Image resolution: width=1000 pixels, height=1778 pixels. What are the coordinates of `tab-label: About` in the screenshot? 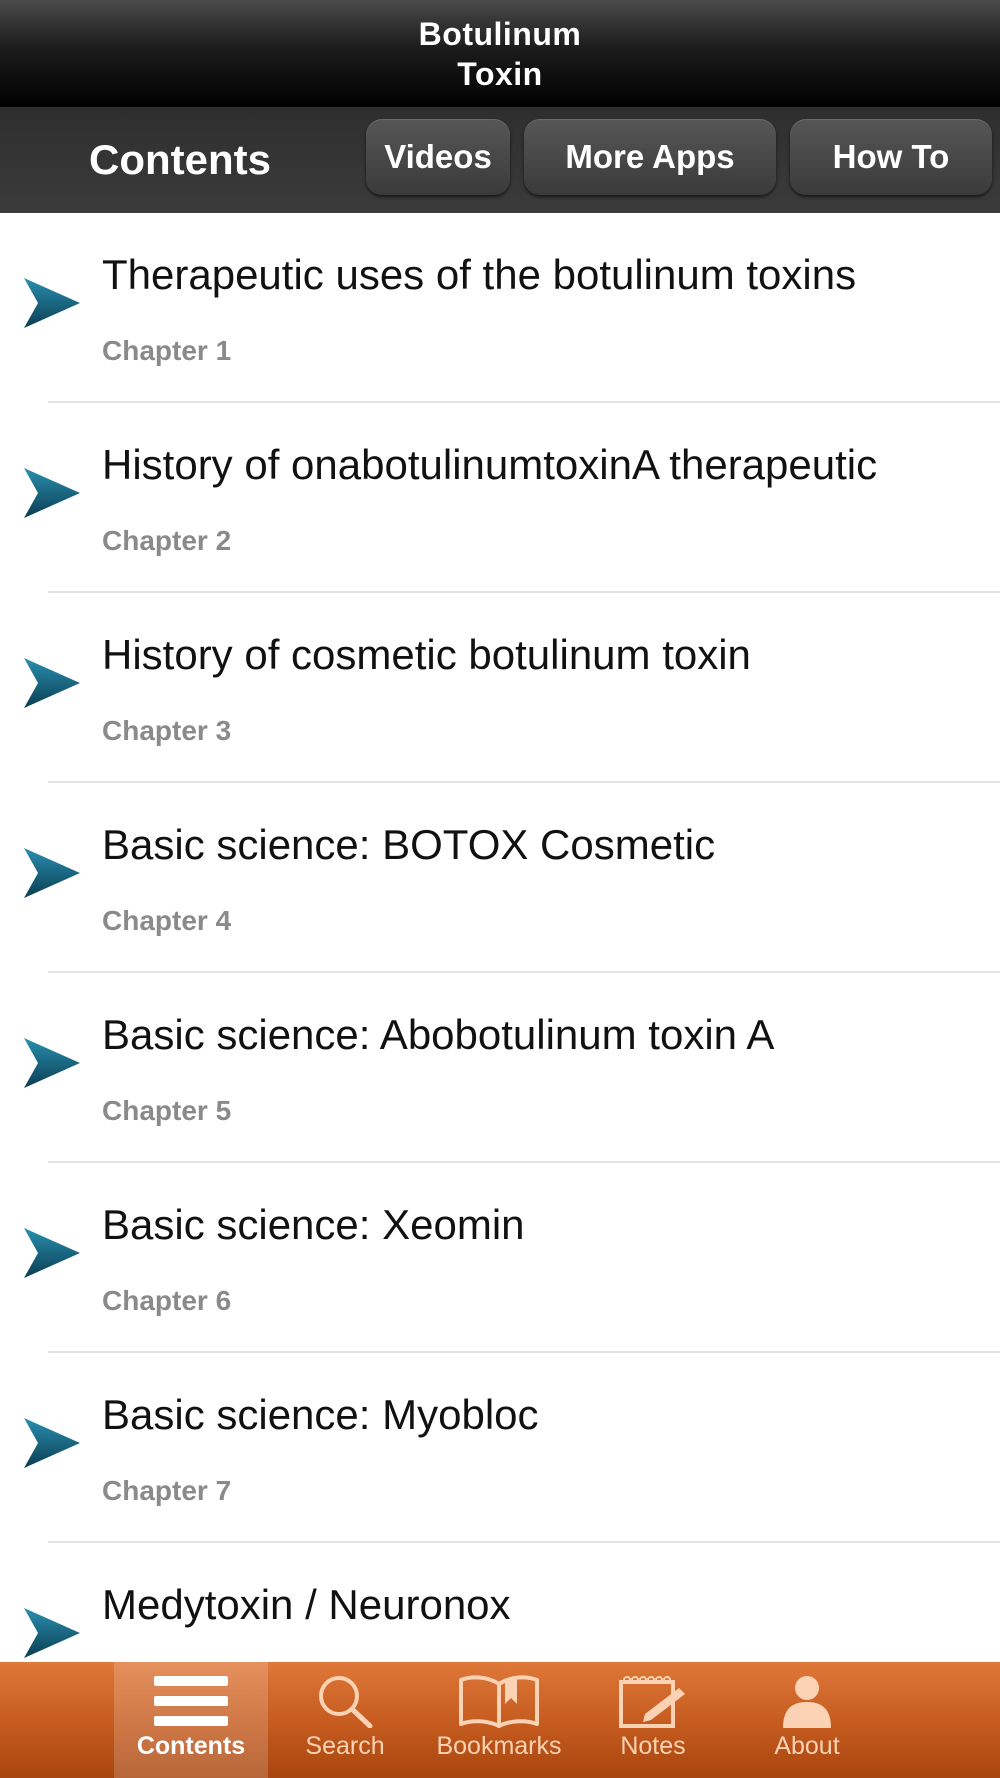 It's located at (807, 1746).